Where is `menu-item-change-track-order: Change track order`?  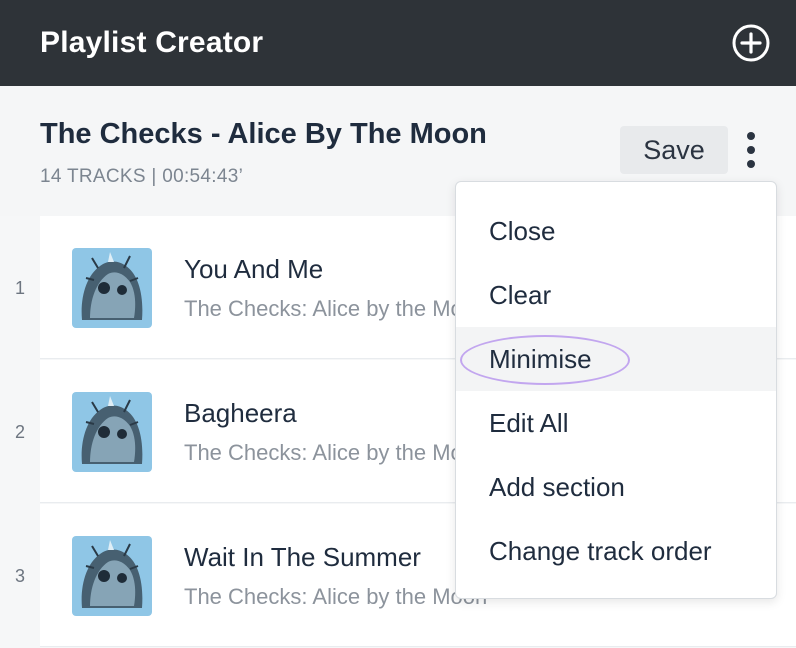 menu-item-change-track-order: Change track order is located at coordinates (616, 551).